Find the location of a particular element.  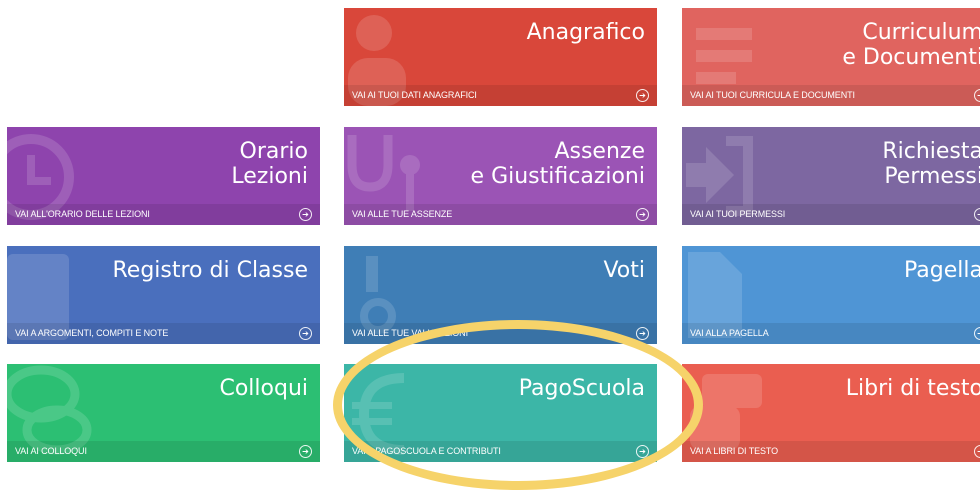

tile-colloqui: Colloqui VAI AI COLLOQUI ➔ is located at coordinates (163, 413).